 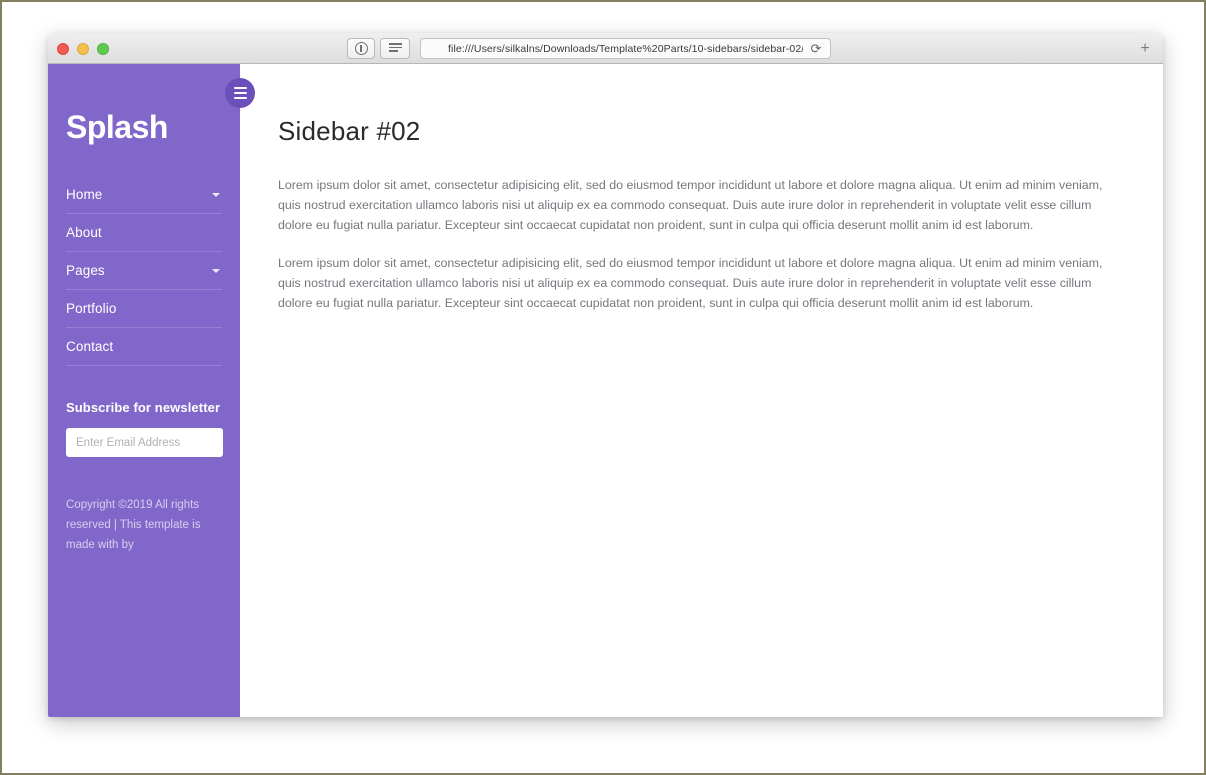 I want to click on page-title: Sidebar #02, so click(x=349, y=131).